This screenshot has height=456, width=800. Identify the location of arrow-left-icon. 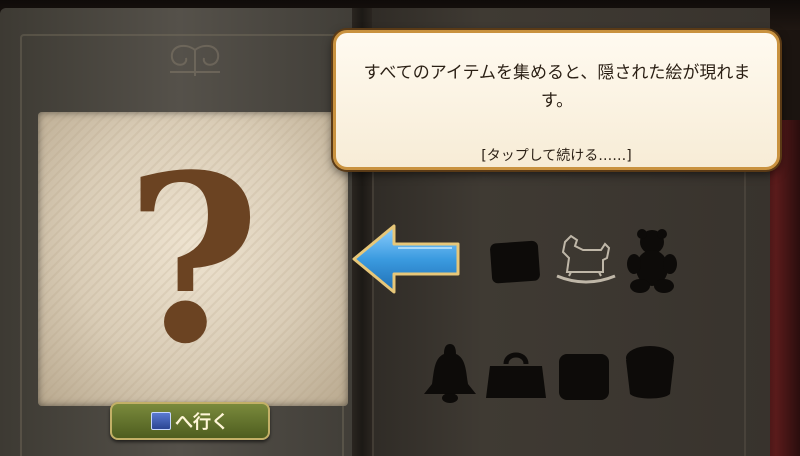
(406, 259).